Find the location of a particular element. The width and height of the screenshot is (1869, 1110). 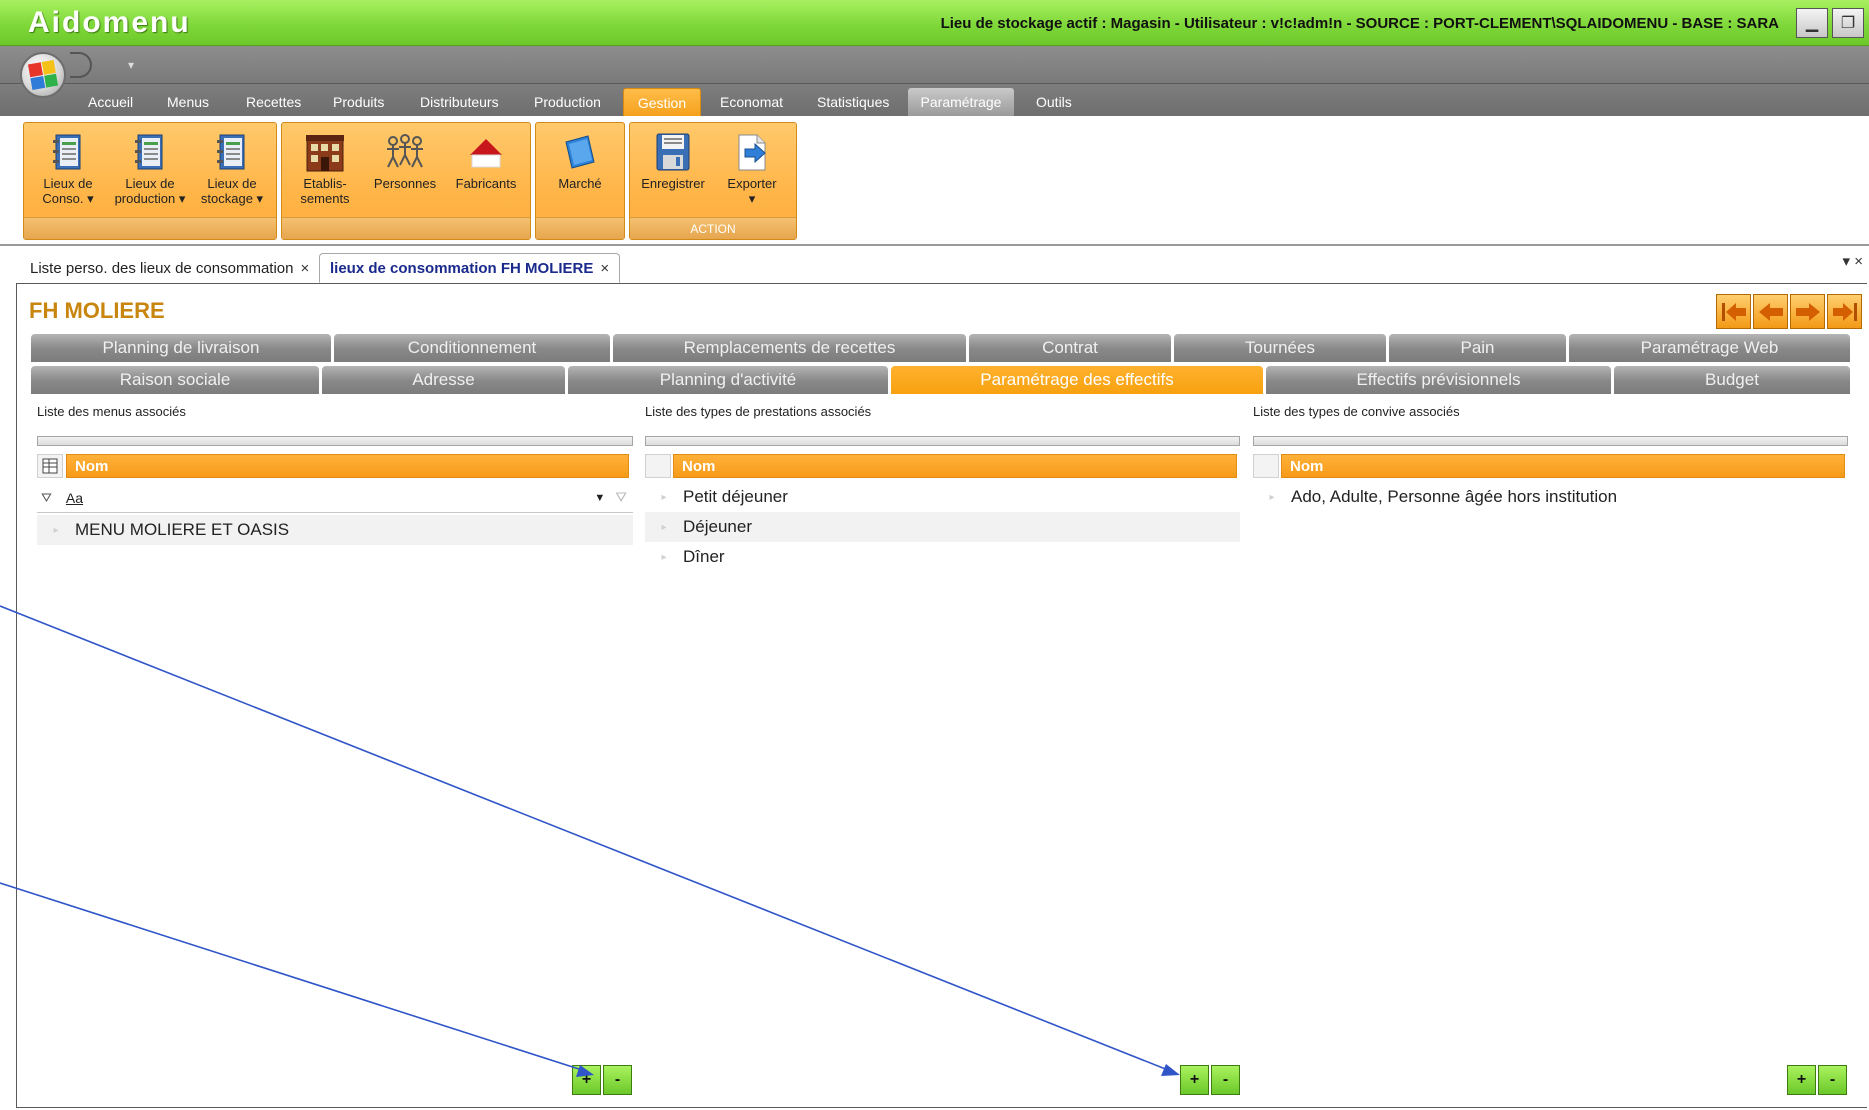

list-item: ▸ Dîner is located at coordinates (942, 557).